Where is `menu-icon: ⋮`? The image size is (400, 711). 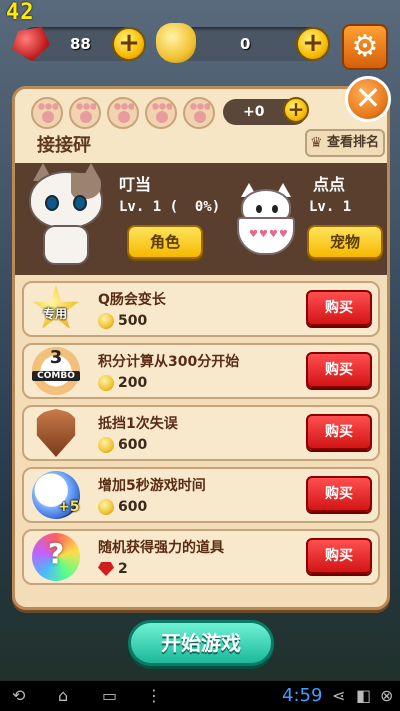
menu-icon: ⋮ is located at coordinates (154, 696).